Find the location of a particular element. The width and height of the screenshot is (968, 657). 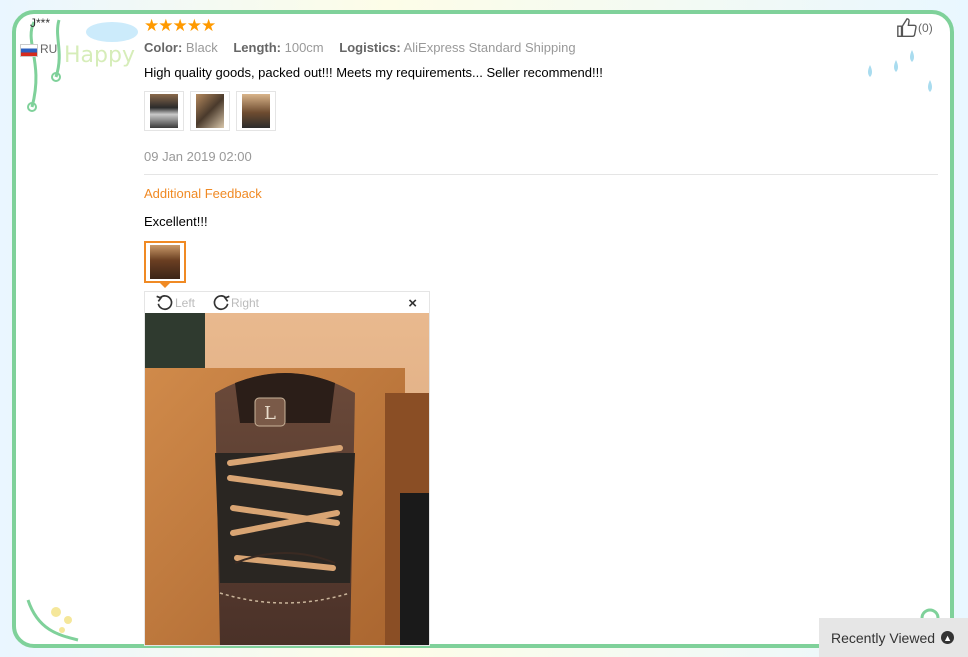

svg-text: L is located at coordinates (270, 413).